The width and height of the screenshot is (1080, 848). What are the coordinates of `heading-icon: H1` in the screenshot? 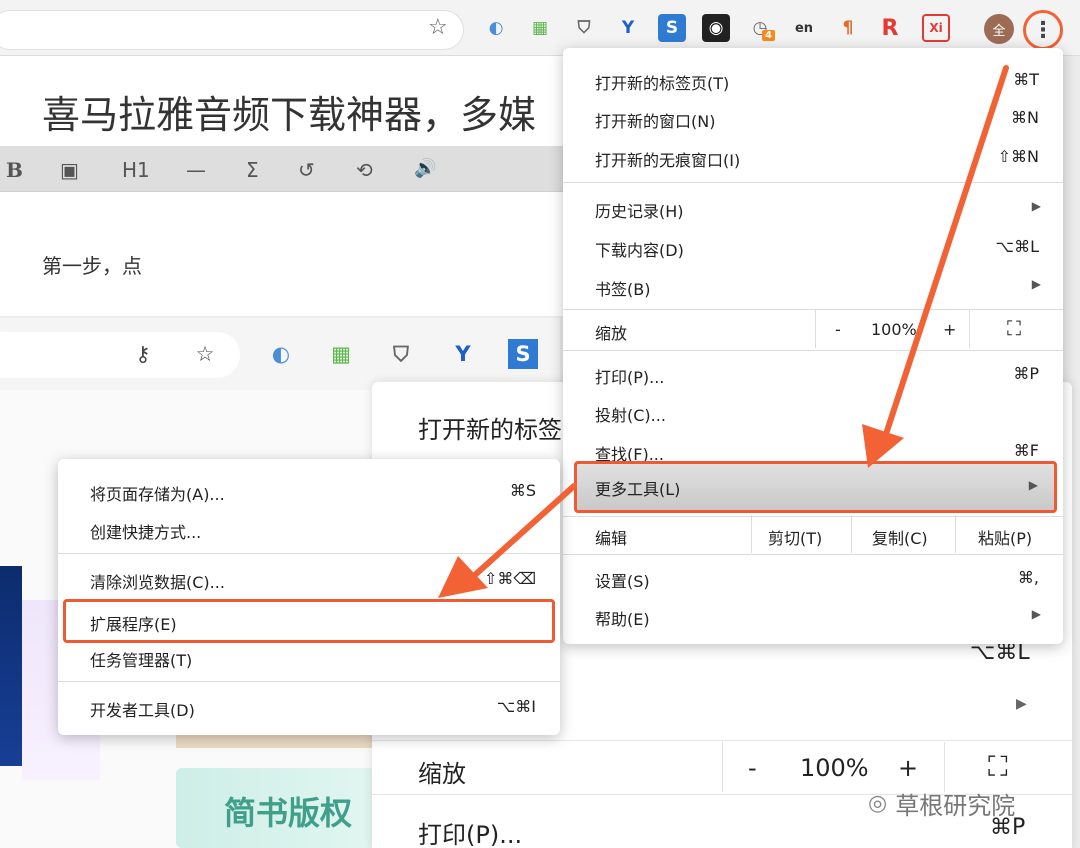 It's located at (136, 170).